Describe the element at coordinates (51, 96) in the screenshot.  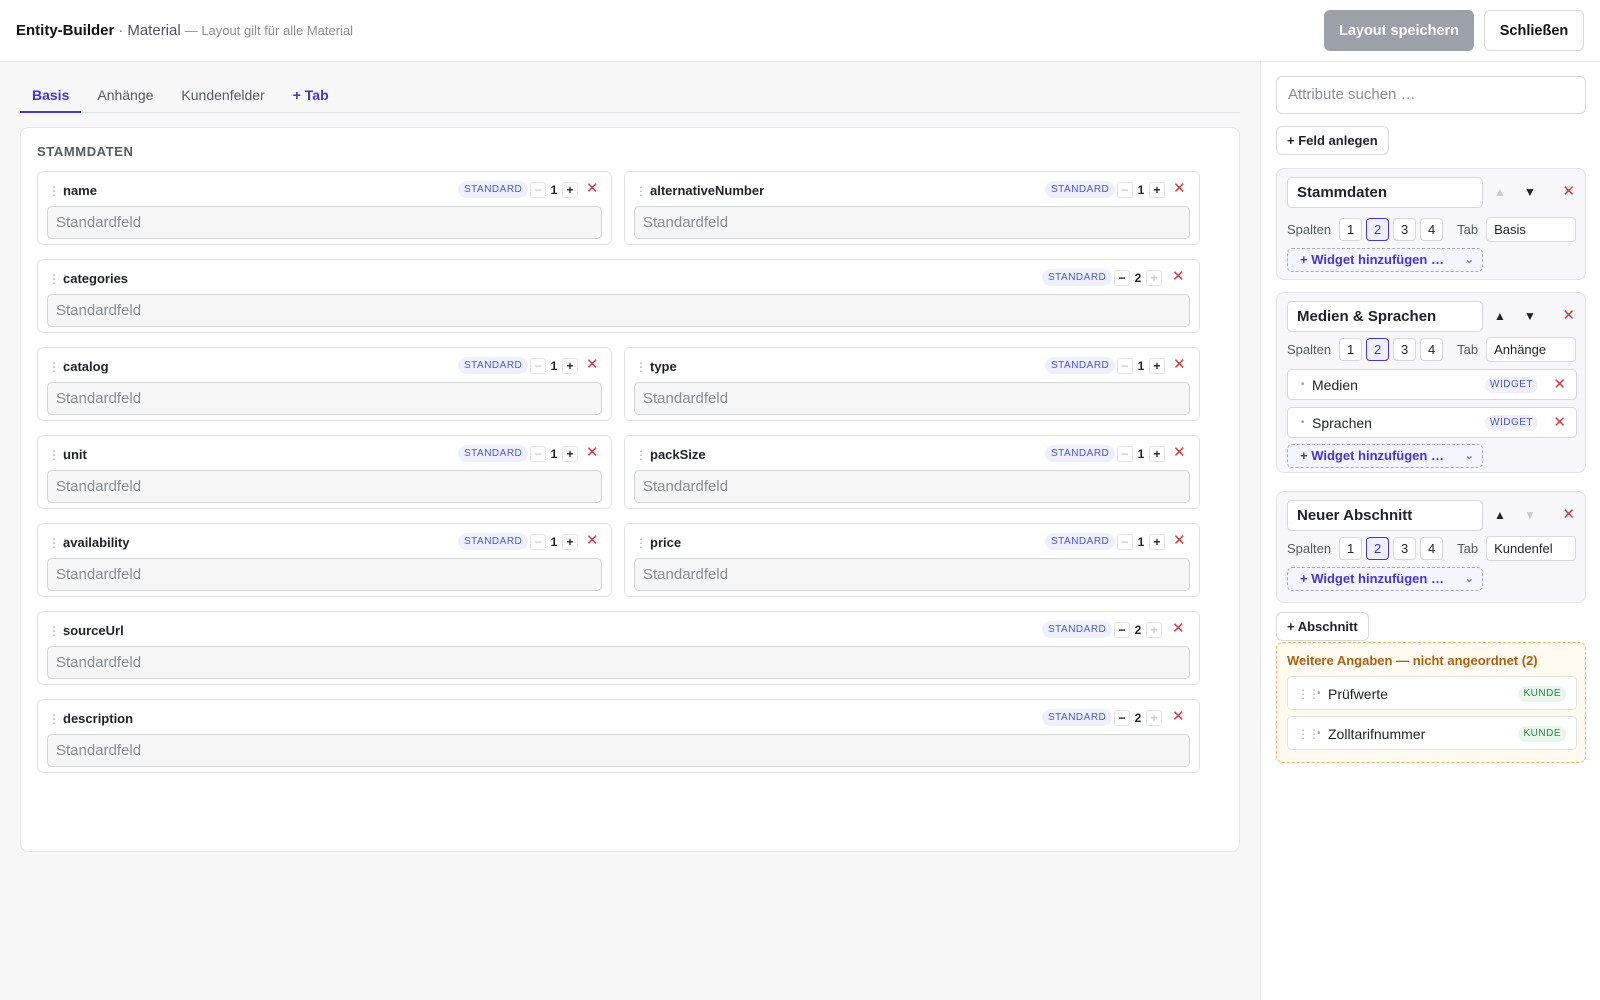
I see `tab-basis: Basis` at that location.